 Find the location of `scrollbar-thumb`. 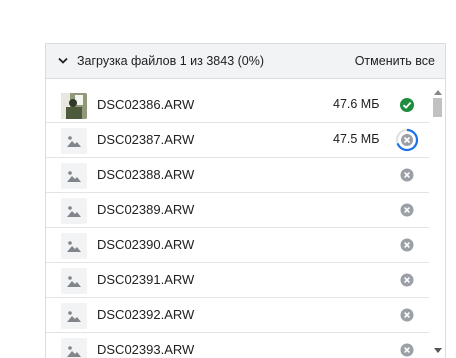

scrollbar-thumb is located at coordinates (437, 107).